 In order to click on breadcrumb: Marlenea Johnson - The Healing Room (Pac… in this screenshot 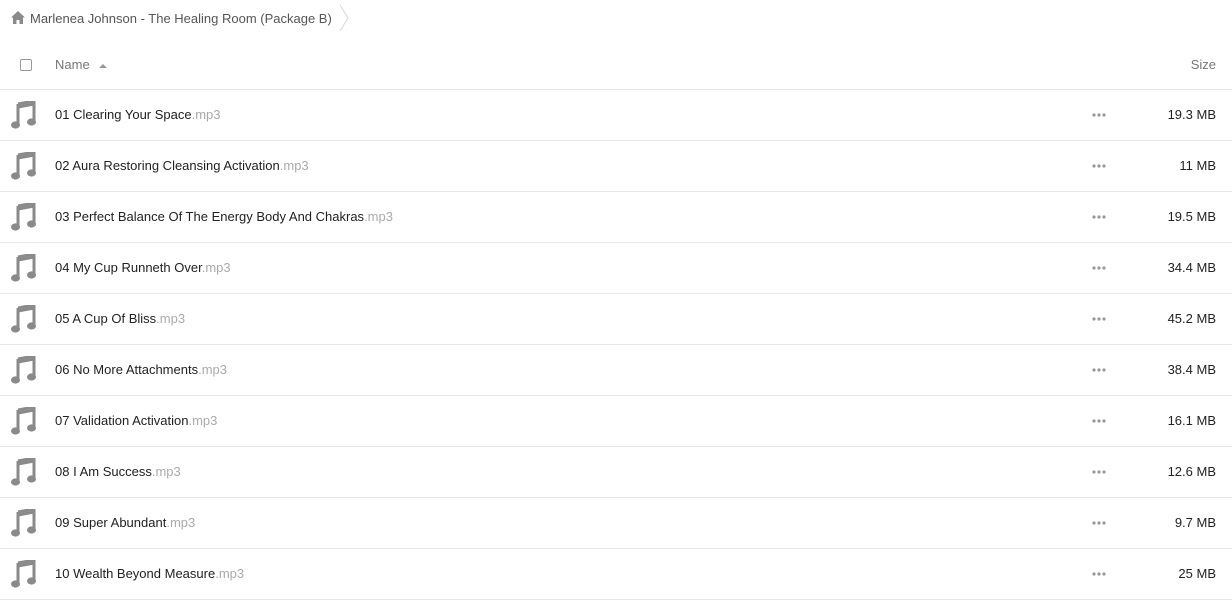, I will do `click(616, 18)`.